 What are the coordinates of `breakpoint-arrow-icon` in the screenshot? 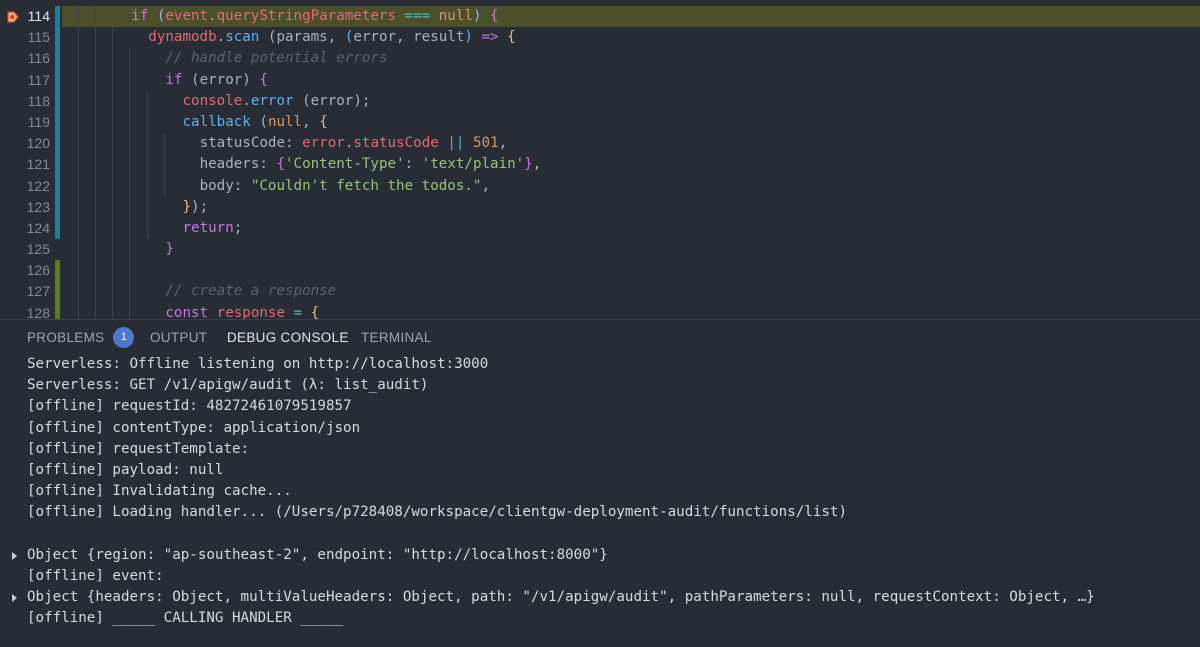 It's located at (13, 17).